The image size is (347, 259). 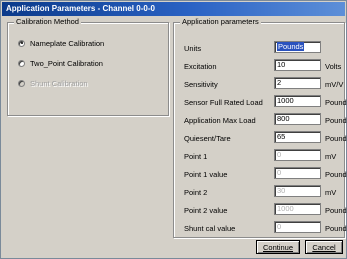 What do you see at coordinates (297, 191) in the screenshot?
I see `point-2-input: 30` at bounding box center [297, 191].